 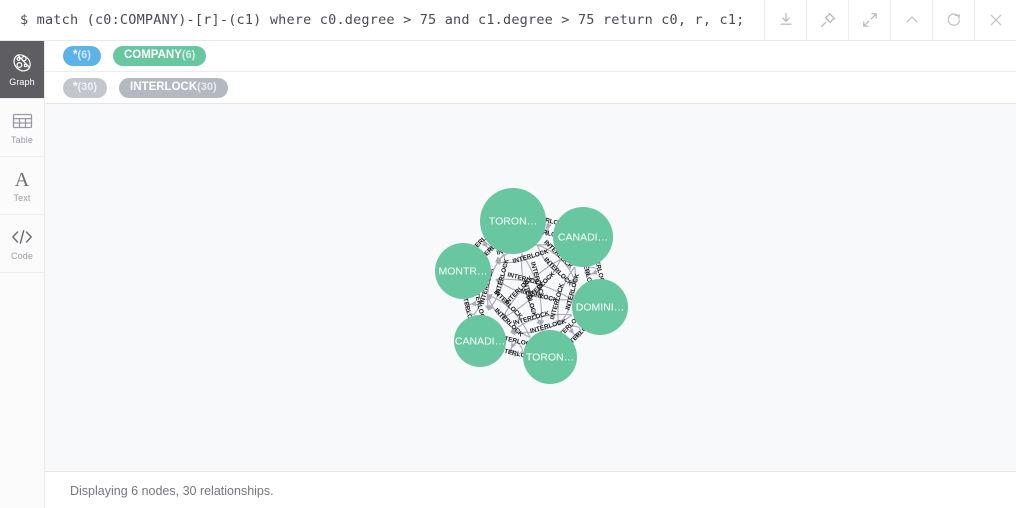 I want to click on sidebar-item-code: Code, so click(x=22, y=244).